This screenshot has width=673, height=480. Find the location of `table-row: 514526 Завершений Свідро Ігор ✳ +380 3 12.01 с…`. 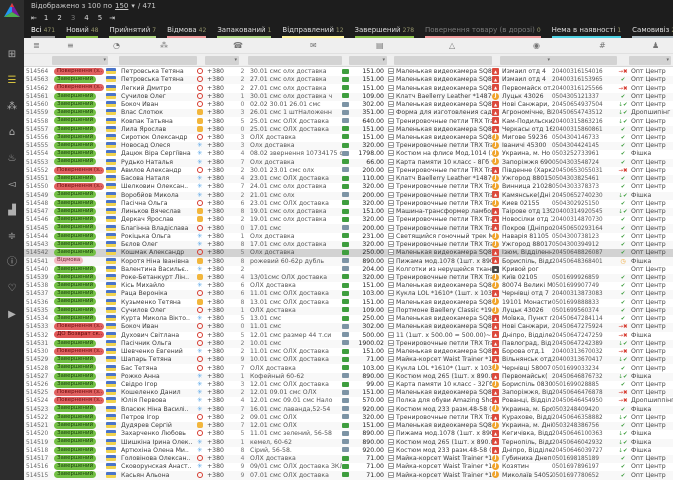

table-row: 514526 Завершений Свідро Ігор ✳ +380 3 12.01 с… is located at coordinates (348, 385).